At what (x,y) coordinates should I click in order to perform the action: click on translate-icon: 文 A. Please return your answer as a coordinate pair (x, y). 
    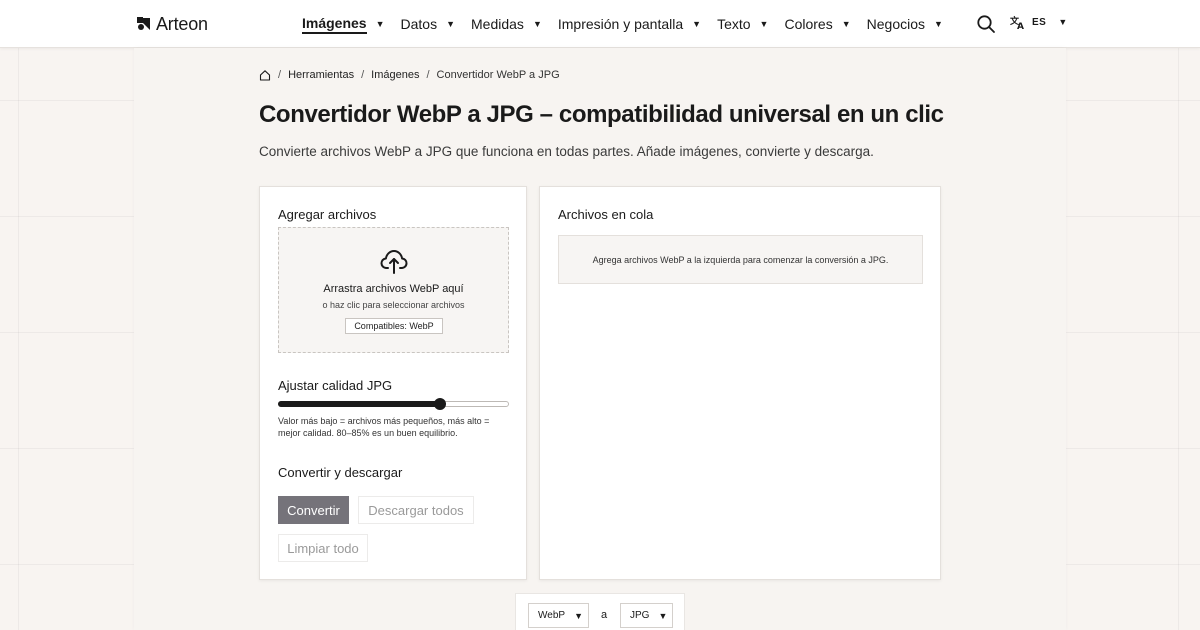
    Looking at the image, I should click on (1017, 22).